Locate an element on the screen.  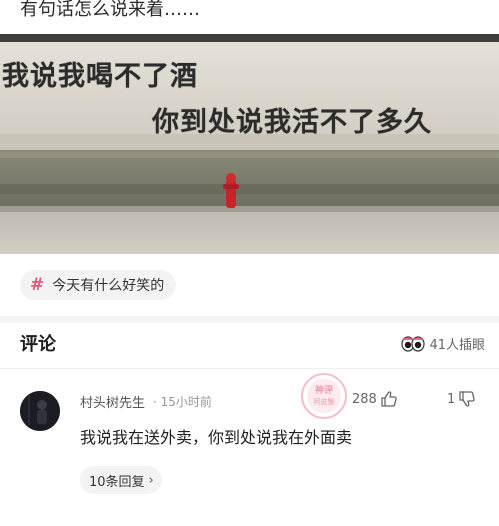
insert-eyes-button: 41人插眼 is located at coordinates (443, 343).